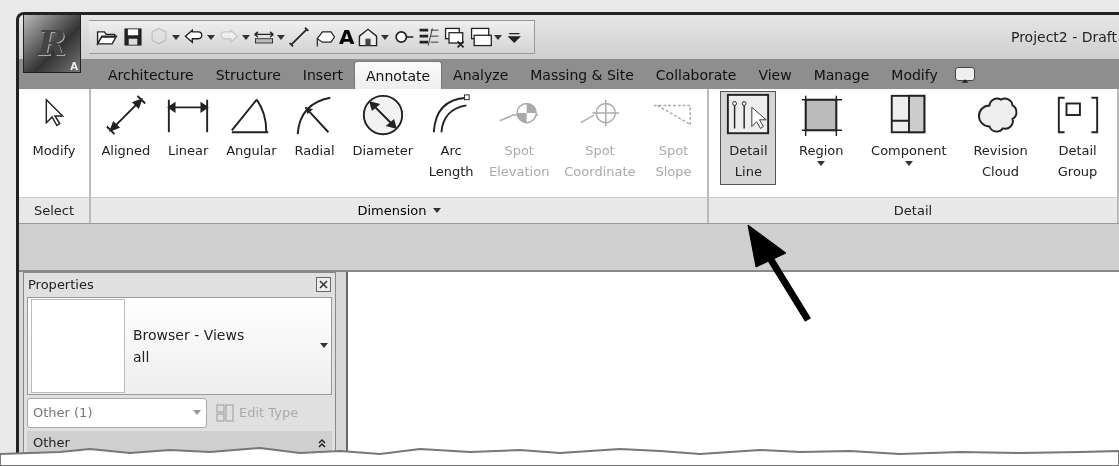  Describe the element at coordinates (248, 75) in the screenshot. I see `ribbon-tab: Structure` at that location.